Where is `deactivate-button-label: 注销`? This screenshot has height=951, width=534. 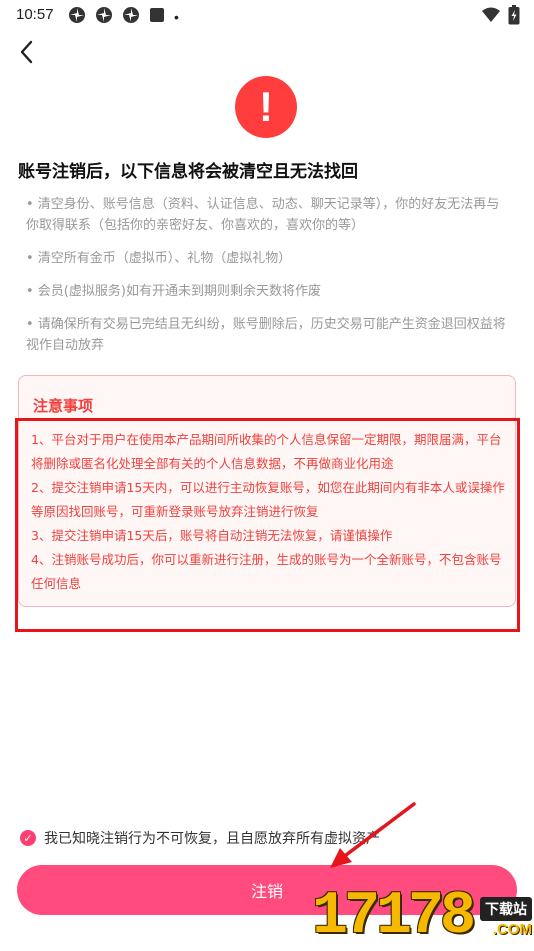
deactivate-button-label: 注销 is located at coordinates (266, 891).